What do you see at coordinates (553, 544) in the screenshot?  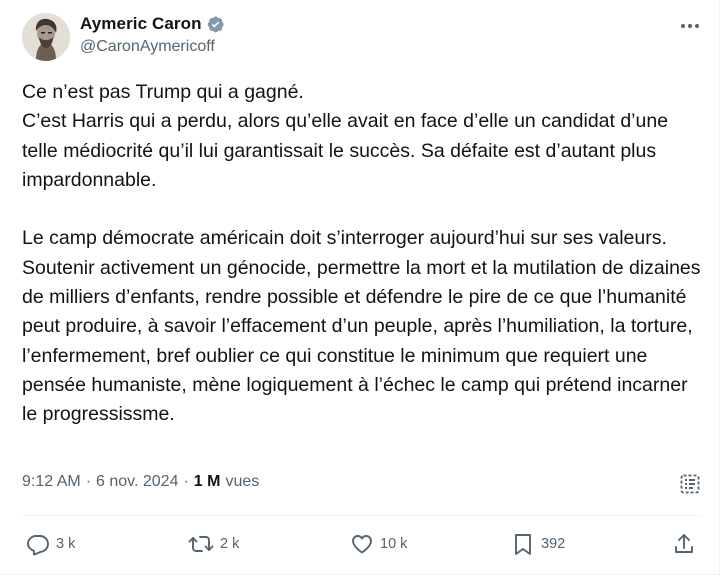 I see `bookmark-count: 392` at bounding box center [553, 544].